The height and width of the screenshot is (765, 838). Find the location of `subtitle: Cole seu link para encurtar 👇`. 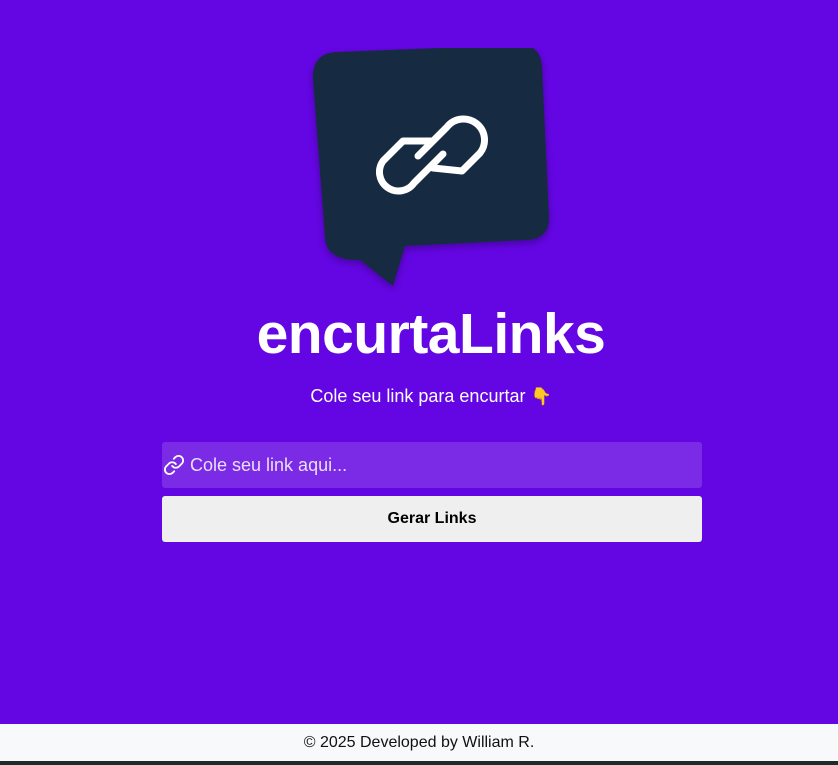

subtitle: Cole seu link para encurtar 👇 is located at coordinates (419, 396).